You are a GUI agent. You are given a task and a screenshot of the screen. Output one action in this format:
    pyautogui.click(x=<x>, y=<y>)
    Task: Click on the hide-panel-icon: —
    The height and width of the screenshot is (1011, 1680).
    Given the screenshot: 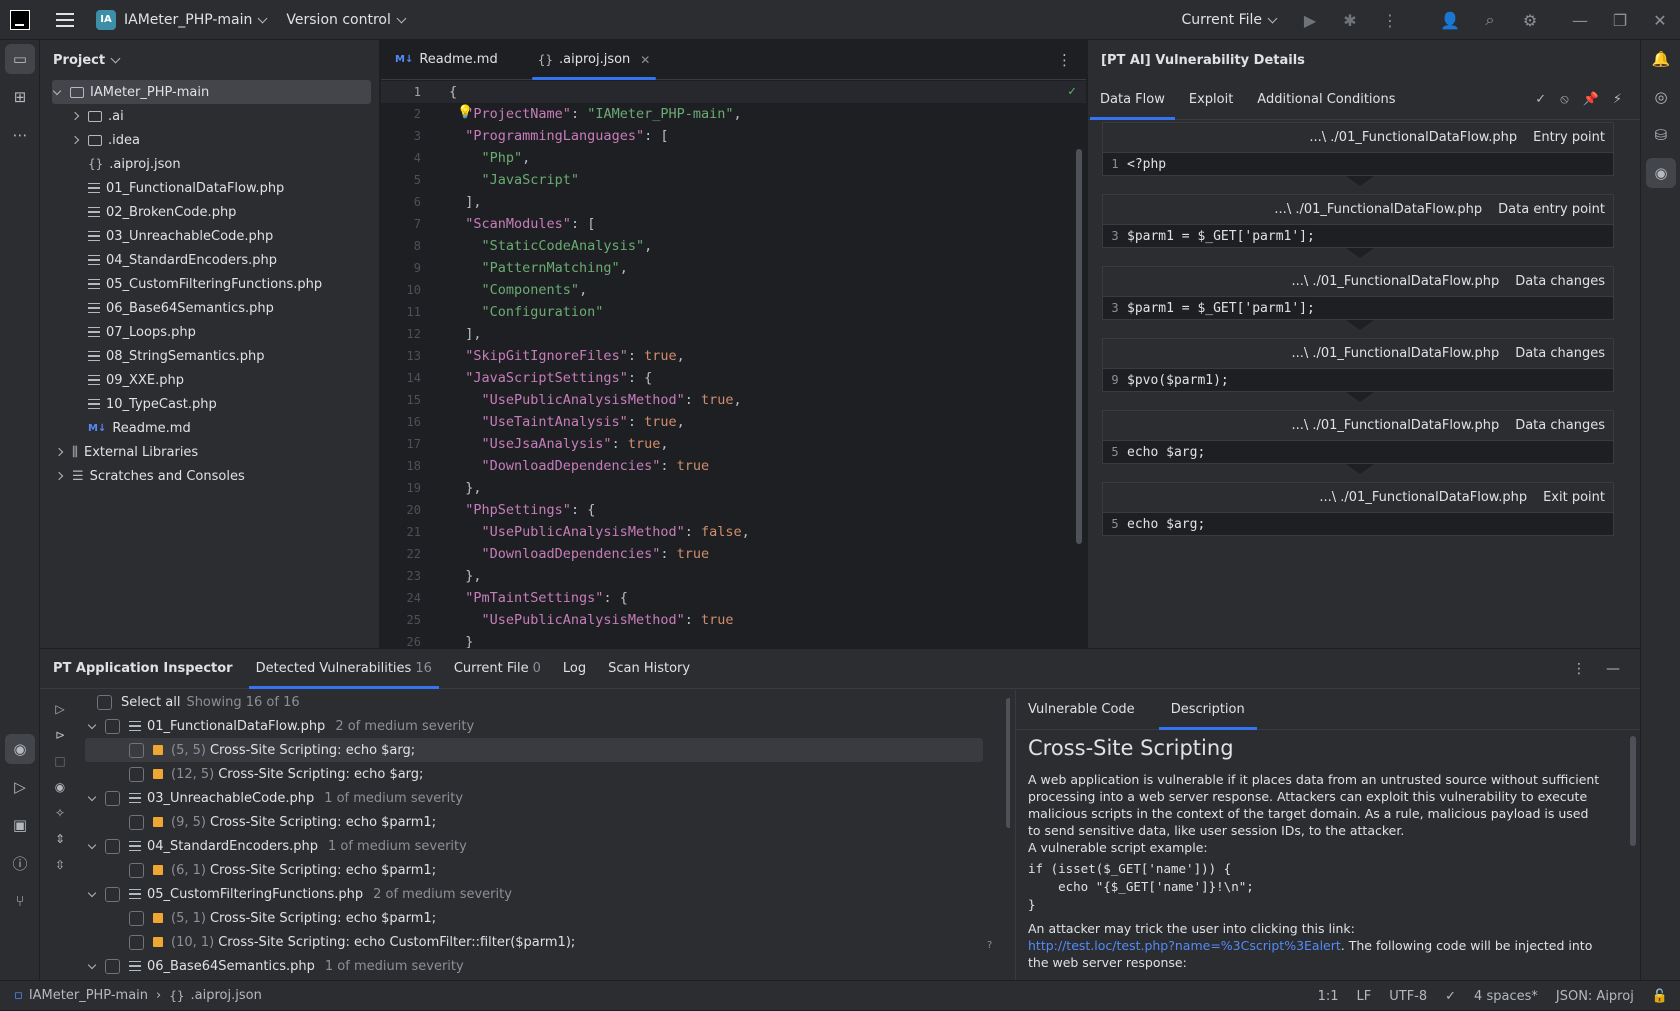 What is the action you would take?
    pyautogui.click(x=1613, y=669)
    